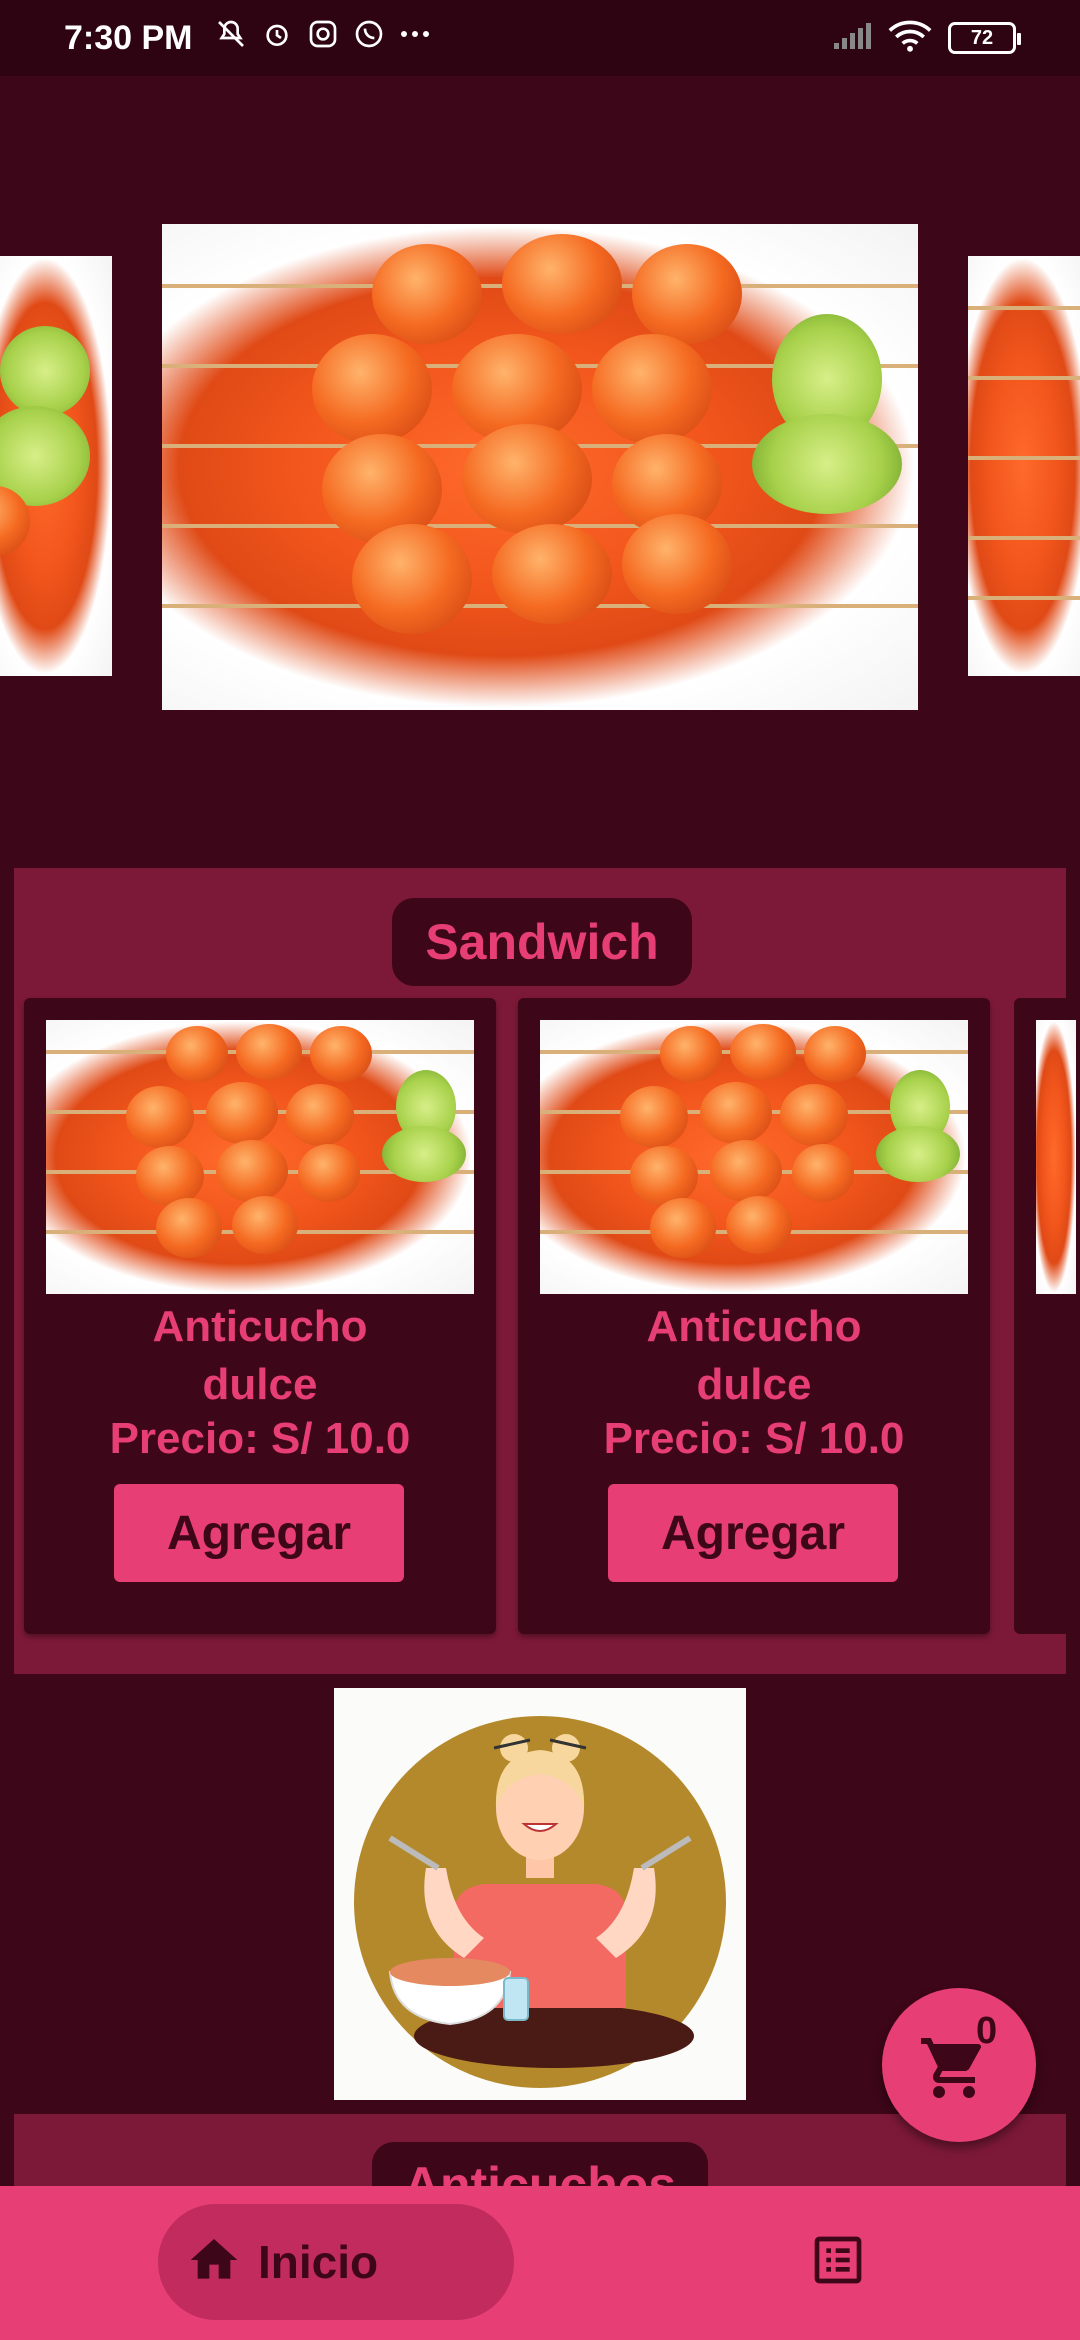 The image size is (1080, 2340). Describe the element at coordinates (277, 38) in the screenshot. I see `alarm-icon` at that location.